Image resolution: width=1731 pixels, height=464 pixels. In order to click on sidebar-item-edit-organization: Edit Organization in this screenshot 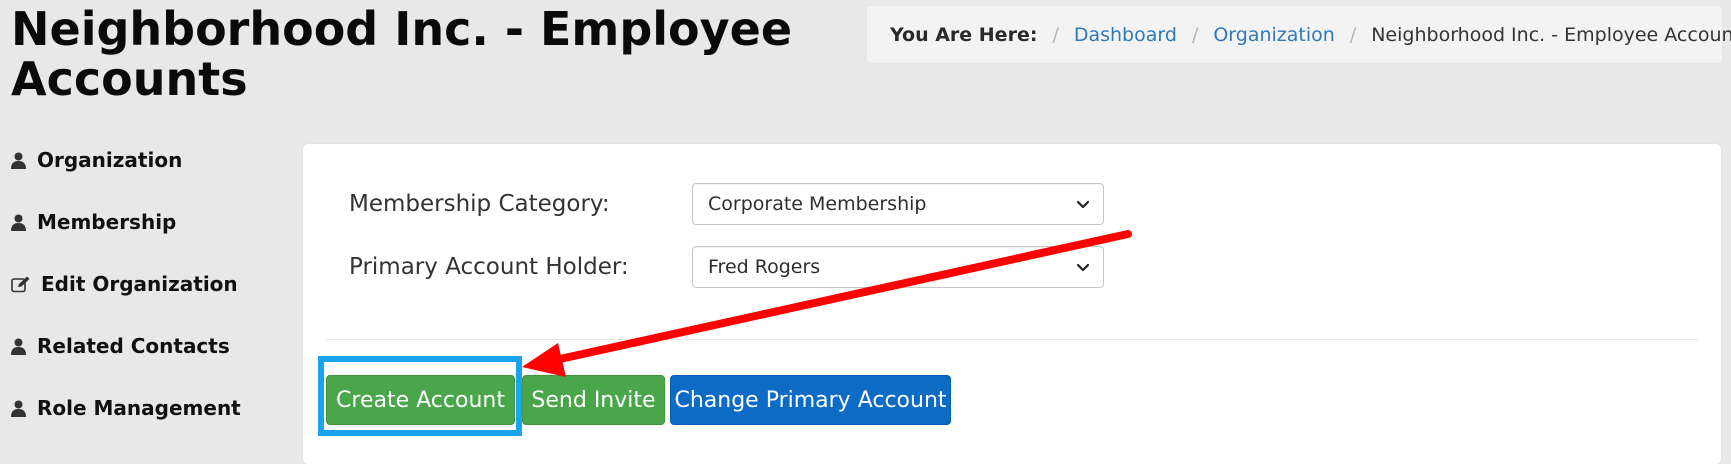, I will do `click(151, 303)`.